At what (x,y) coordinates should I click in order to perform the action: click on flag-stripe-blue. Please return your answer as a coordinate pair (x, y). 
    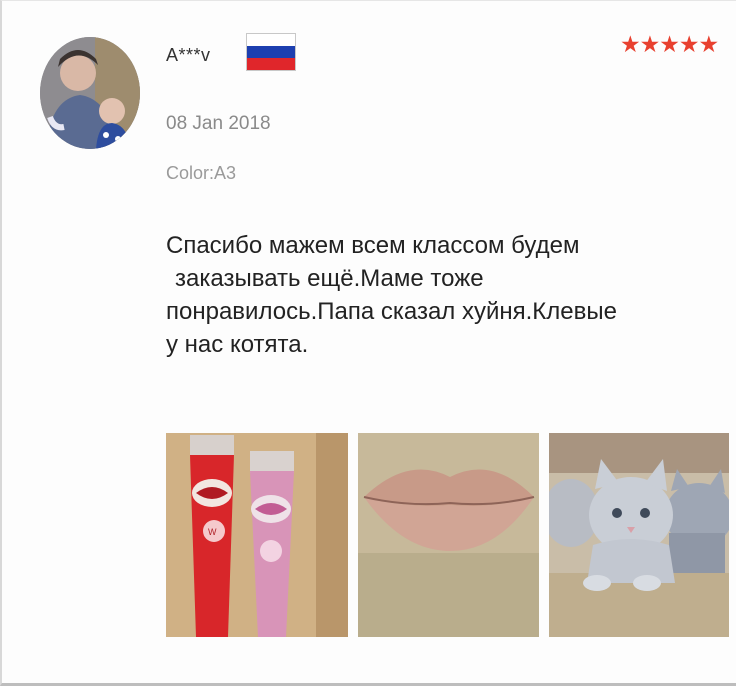
    Looking at the image, I should click on (271, 51).